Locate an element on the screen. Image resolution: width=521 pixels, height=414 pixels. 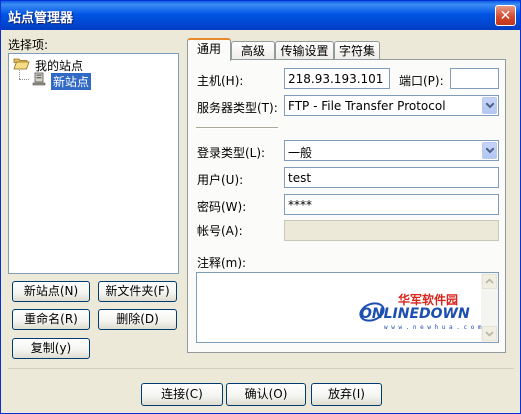
footer-divider is located at coordinates (261, 368).